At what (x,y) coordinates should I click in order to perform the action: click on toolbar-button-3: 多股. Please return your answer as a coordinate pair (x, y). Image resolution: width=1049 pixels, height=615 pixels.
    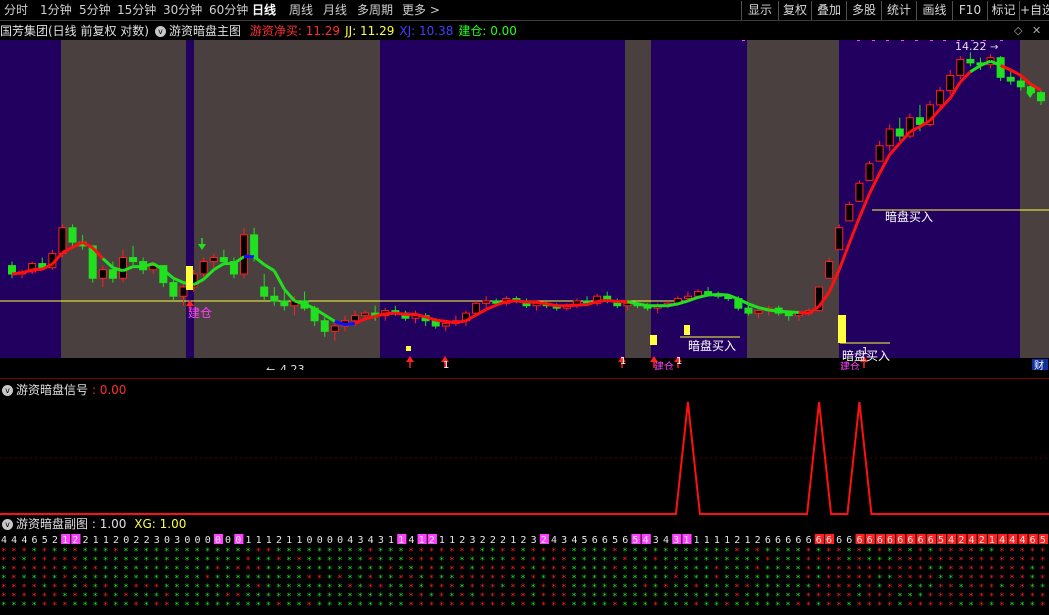
    Looking at the image, I should click on (863, 10).